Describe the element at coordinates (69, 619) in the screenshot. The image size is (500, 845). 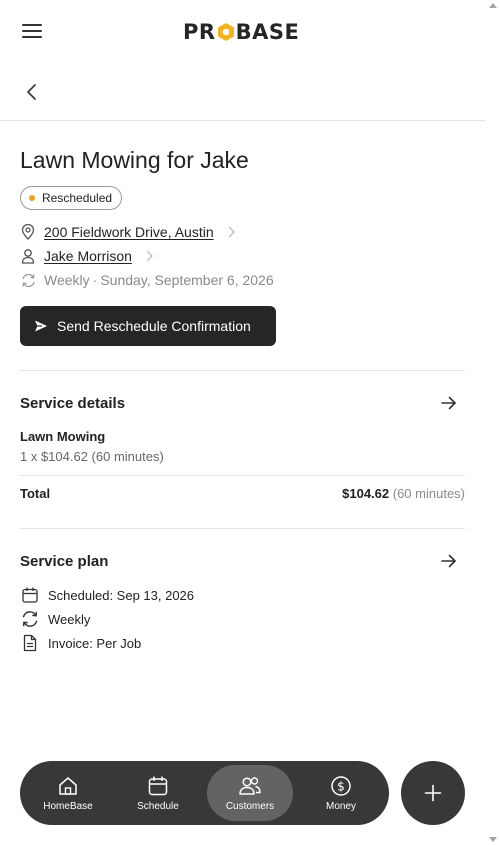
I see `plan-frequency-text: Weekly` at that location.